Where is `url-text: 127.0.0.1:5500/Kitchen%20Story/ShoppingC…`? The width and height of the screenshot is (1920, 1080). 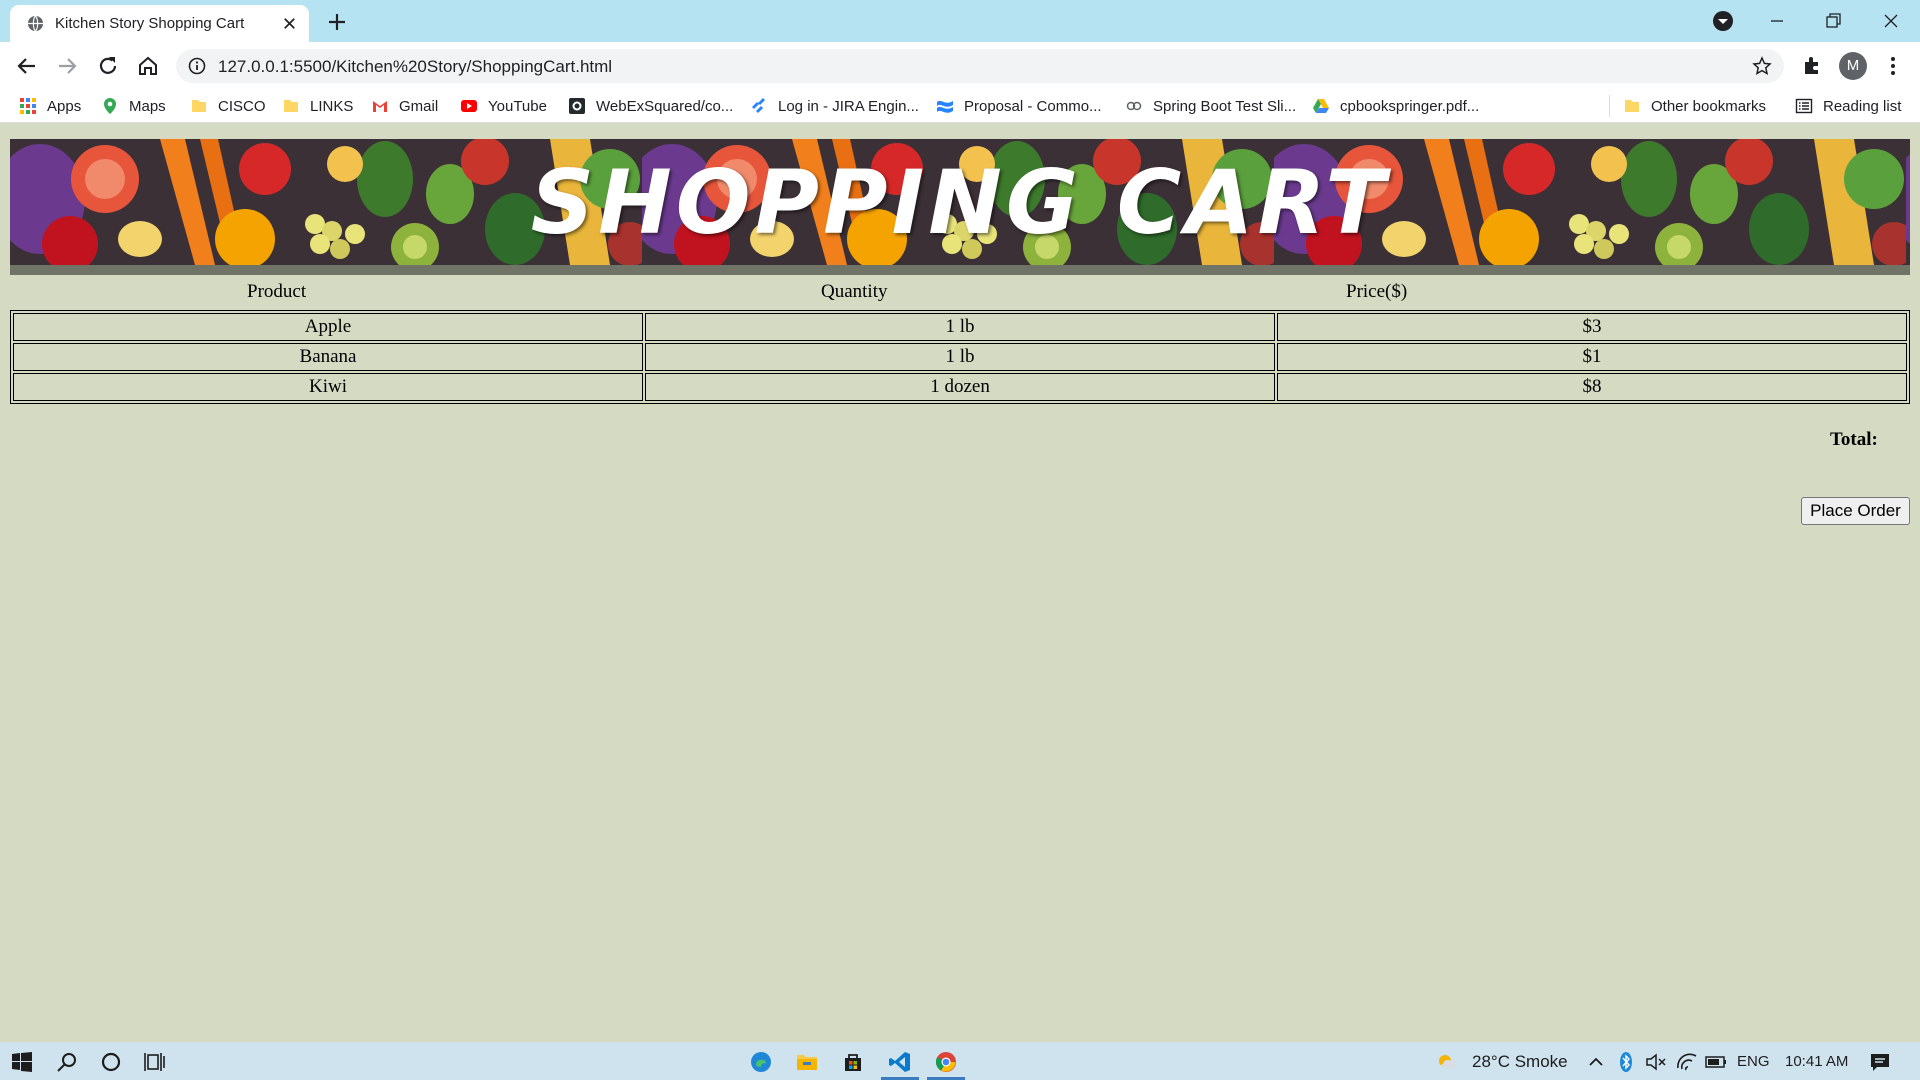 url-text: 127.0.0.1:5500/Kitchen%20Story/ShoppingC… is located at coordinates (415, 66).